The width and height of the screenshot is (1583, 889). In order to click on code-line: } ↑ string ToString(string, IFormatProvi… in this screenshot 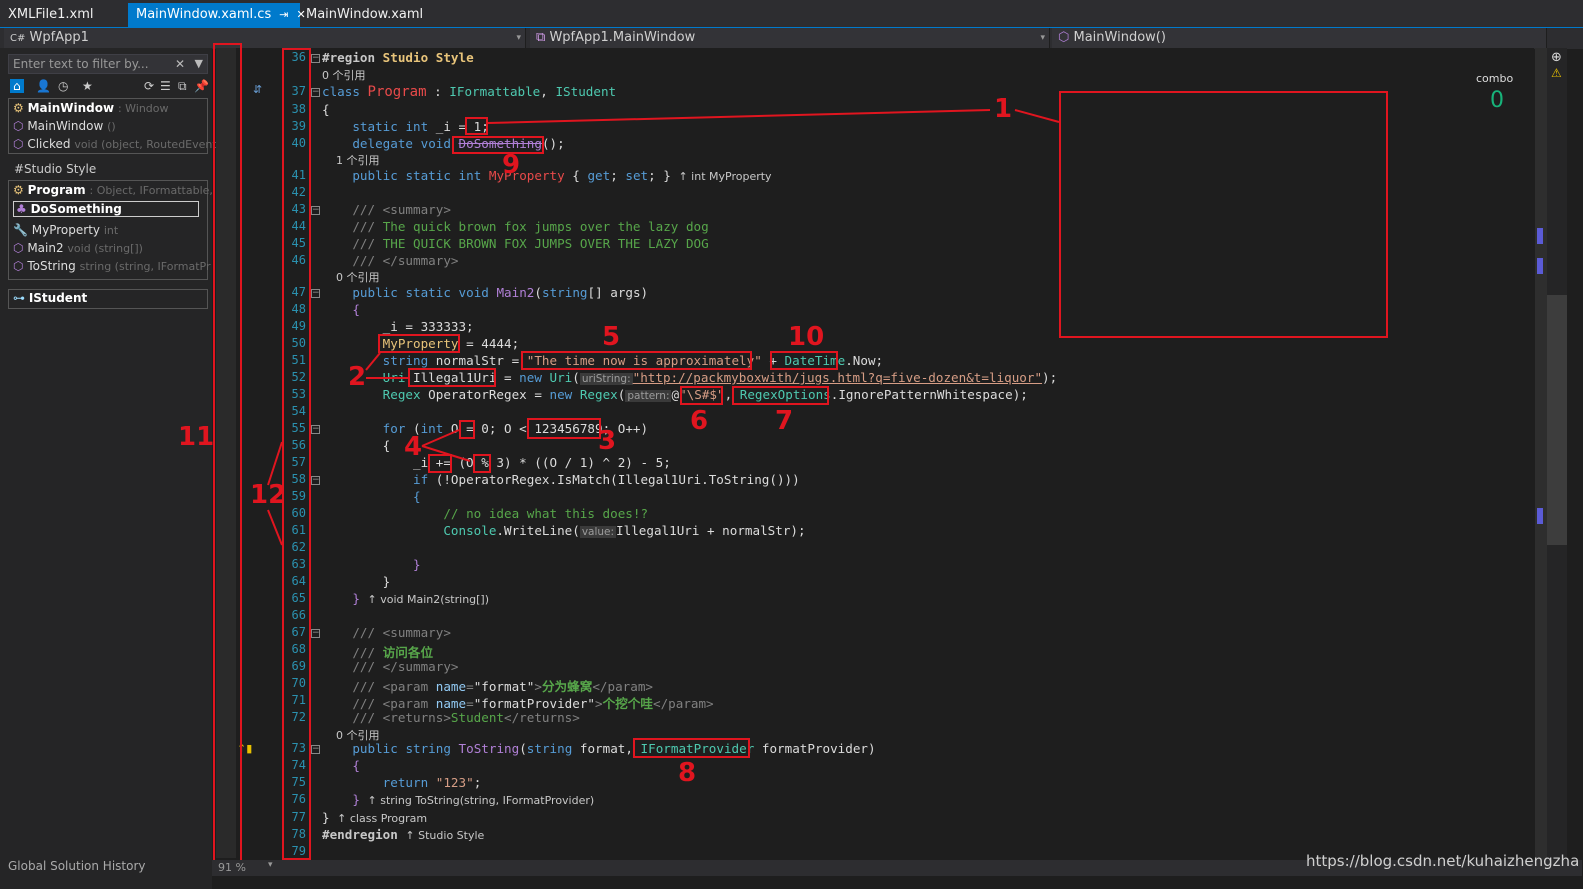, I will do `click(473, 799)`.